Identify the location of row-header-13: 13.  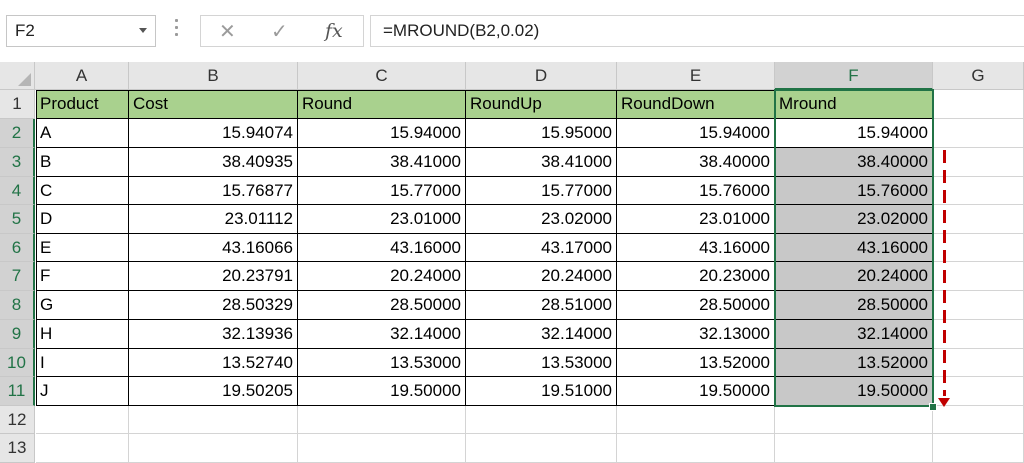
(17, 448).